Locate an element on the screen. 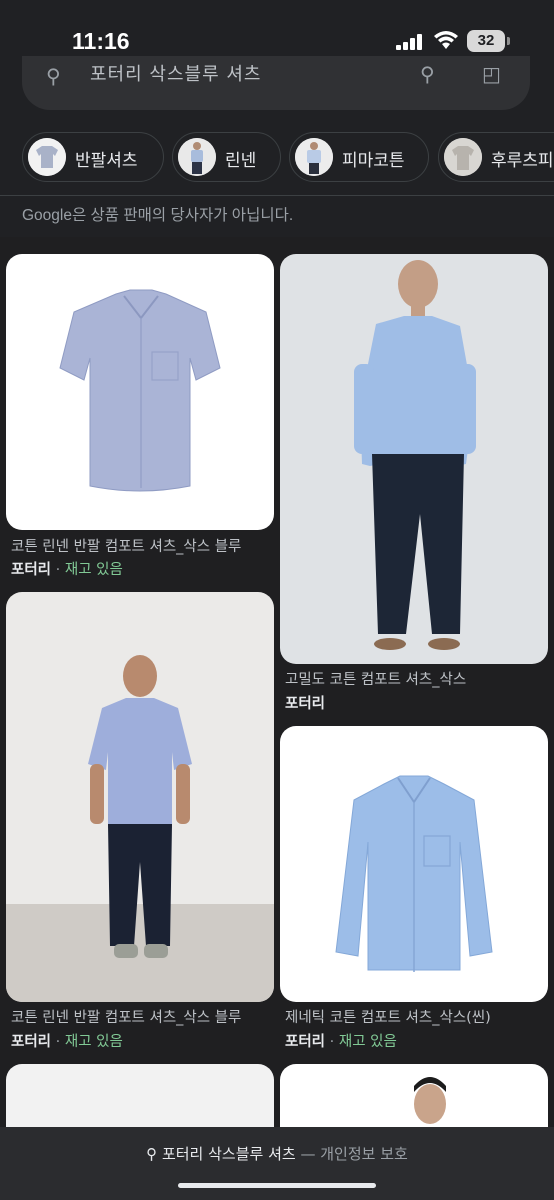 This screenshot has height=1200, width=554. product-image-short-sleeve-flat is located at coordinates (140, 392).